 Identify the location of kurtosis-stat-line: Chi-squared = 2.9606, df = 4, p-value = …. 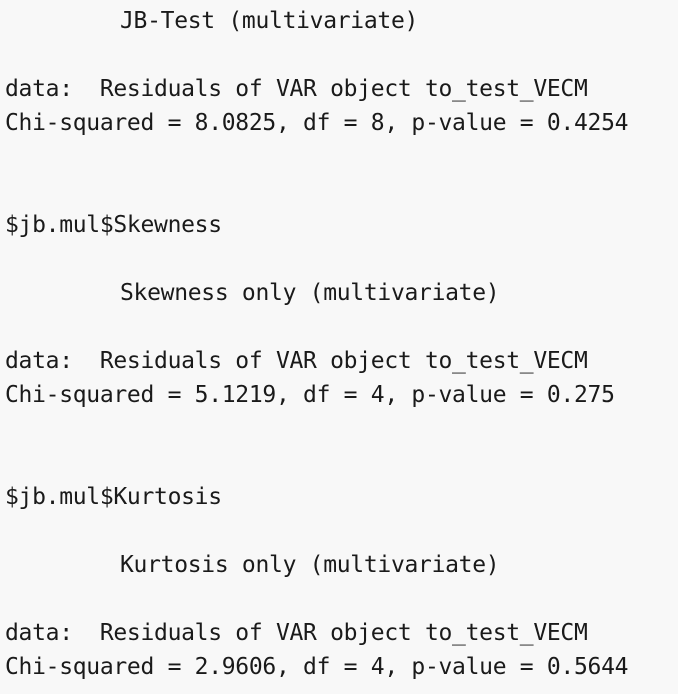
(317, 667).